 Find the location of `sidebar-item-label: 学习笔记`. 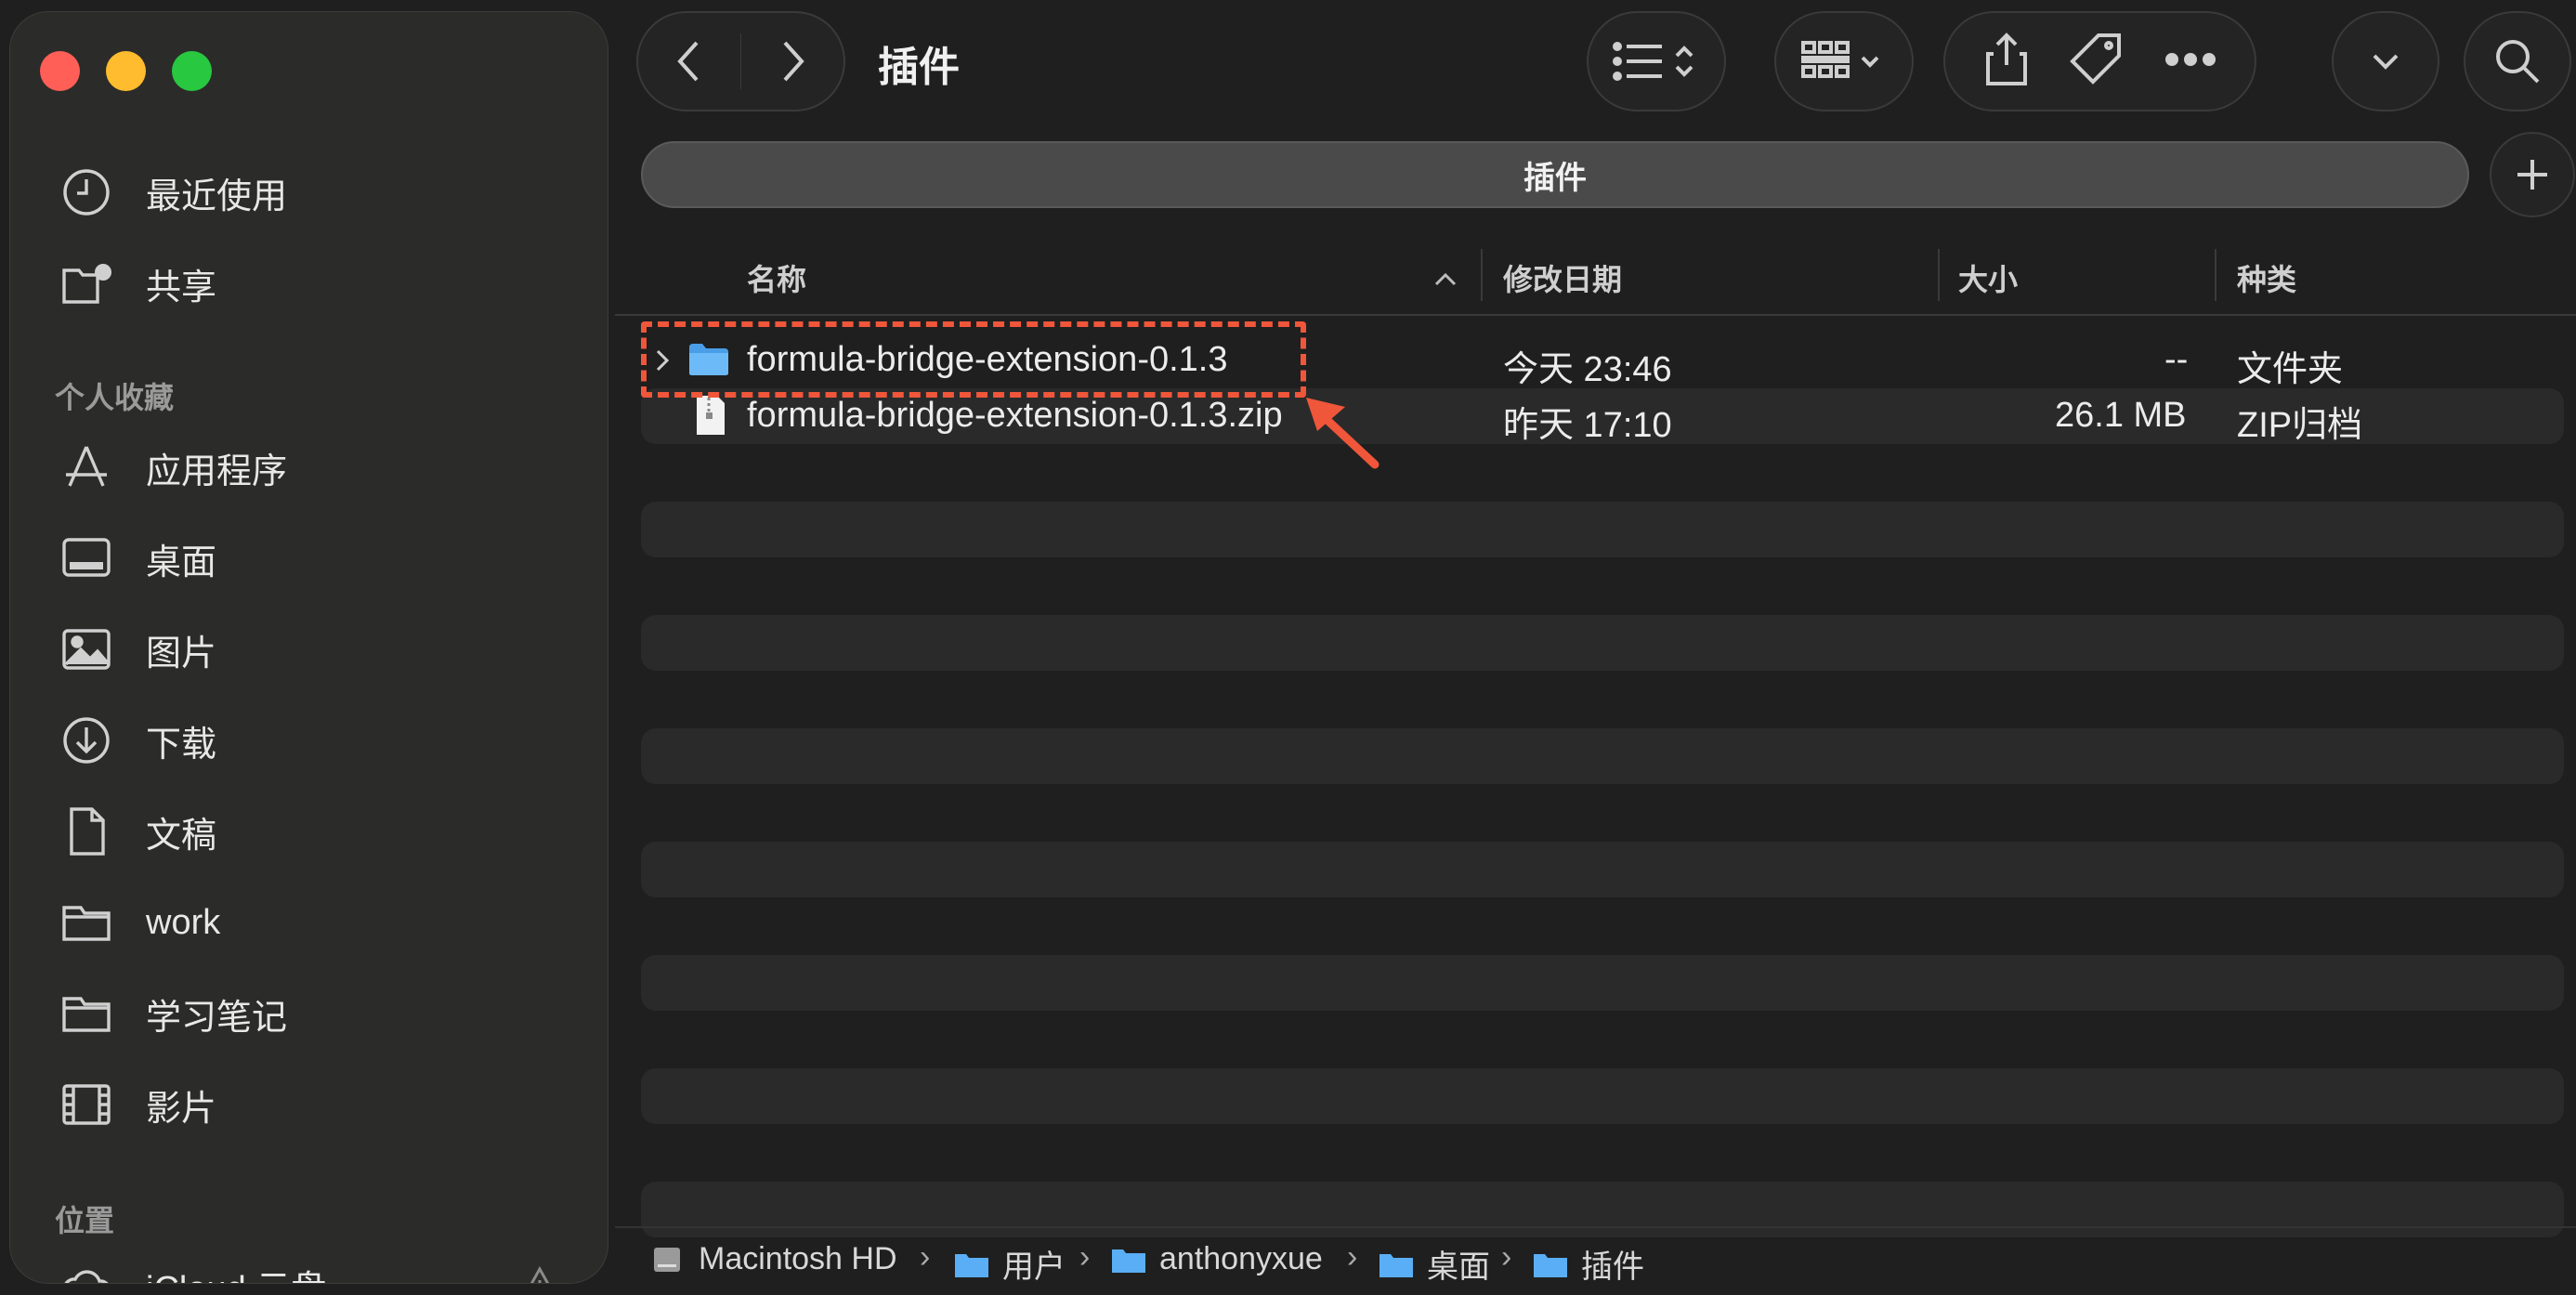

sidebar-item-label: 学习笔记 is located at coordinates (217, 1018).